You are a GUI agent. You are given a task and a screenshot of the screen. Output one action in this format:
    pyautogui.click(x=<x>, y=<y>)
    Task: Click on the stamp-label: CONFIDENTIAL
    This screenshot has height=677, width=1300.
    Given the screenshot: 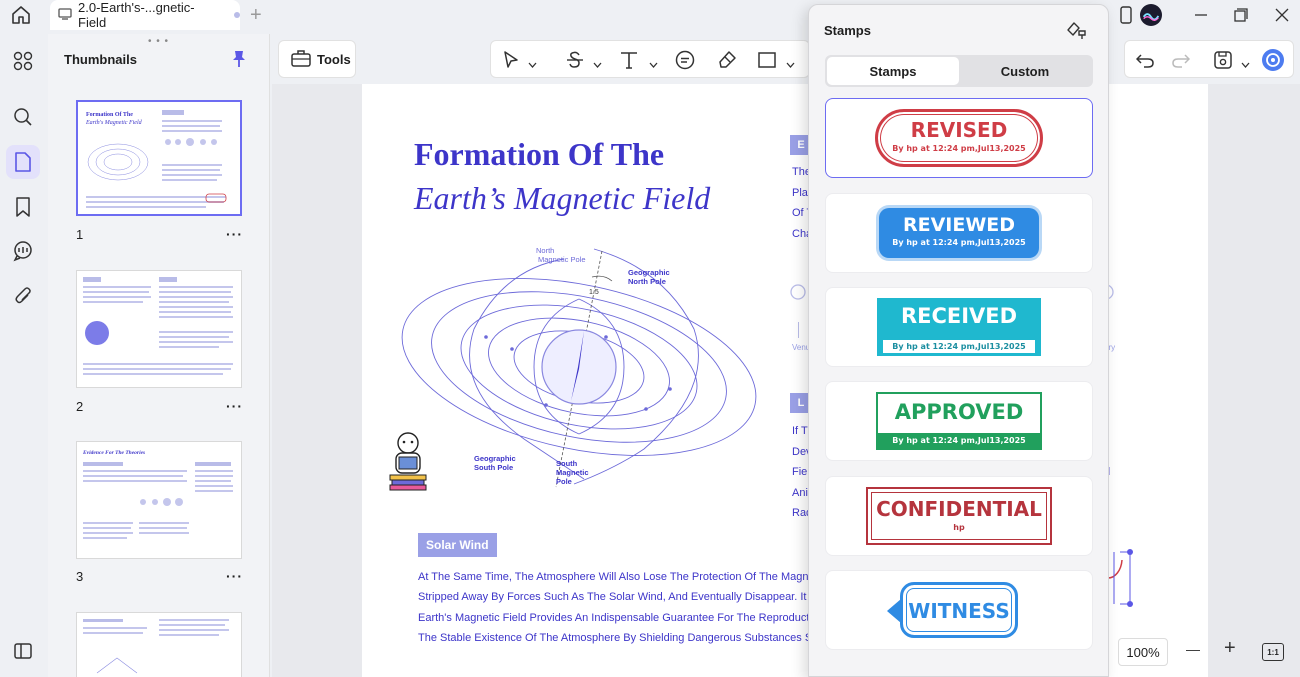 What is the action you would take?
    pyautogui.click(x=959, y=509)
    